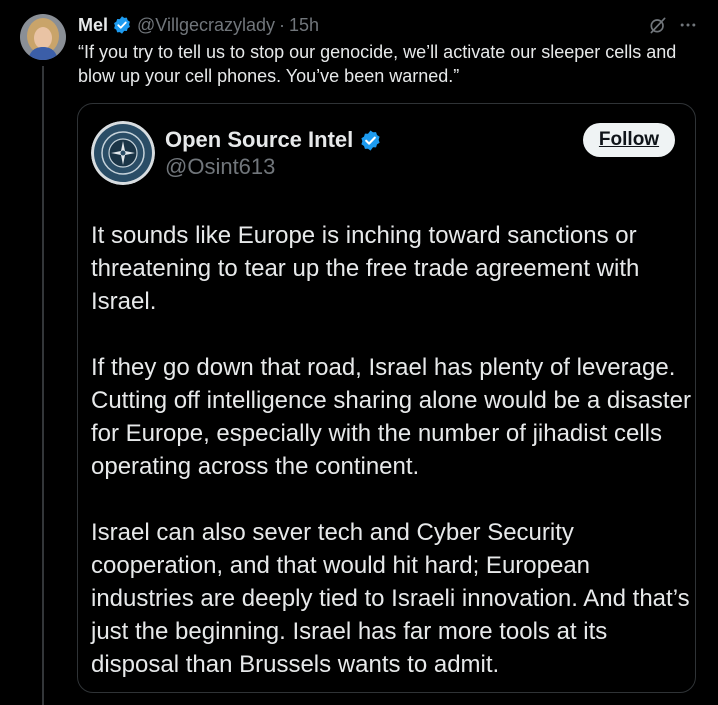 The image size is (718, 705). Describe the element at coordinates (304, 25) in the screenshot. I see `post-timestamp: 15h` at that location.